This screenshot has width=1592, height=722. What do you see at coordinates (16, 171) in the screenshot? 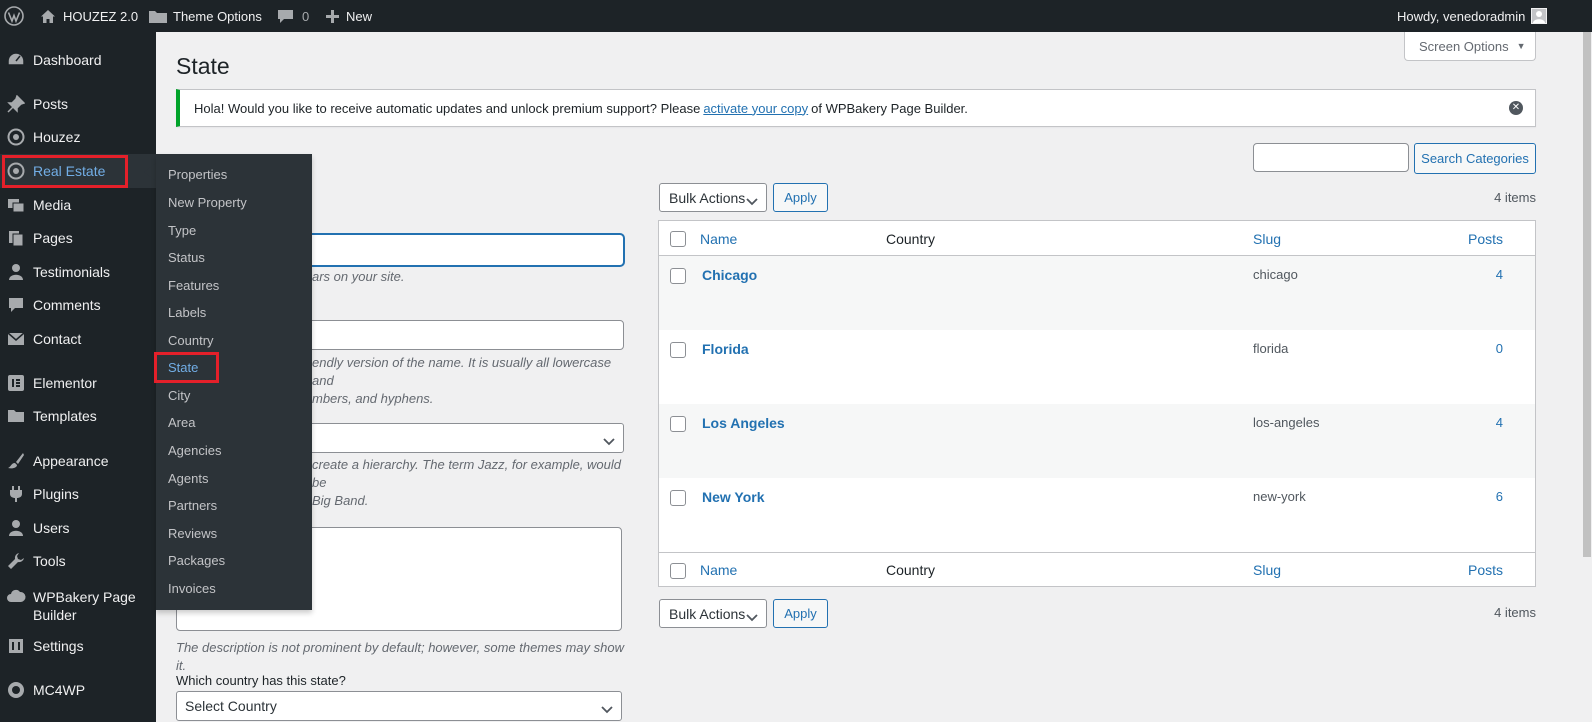
I see `location-icon` at bounding box center [16, 171].